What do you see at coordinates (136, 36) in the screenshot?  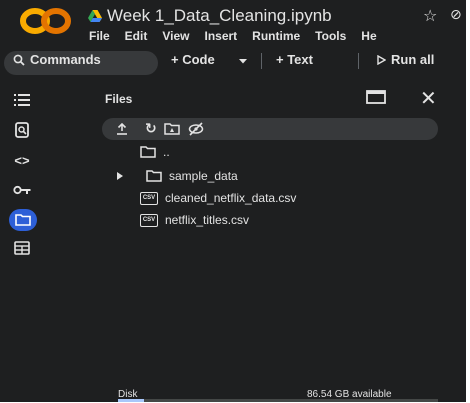 I see `menu-edit: Edit` at bounding box center [136, 36].